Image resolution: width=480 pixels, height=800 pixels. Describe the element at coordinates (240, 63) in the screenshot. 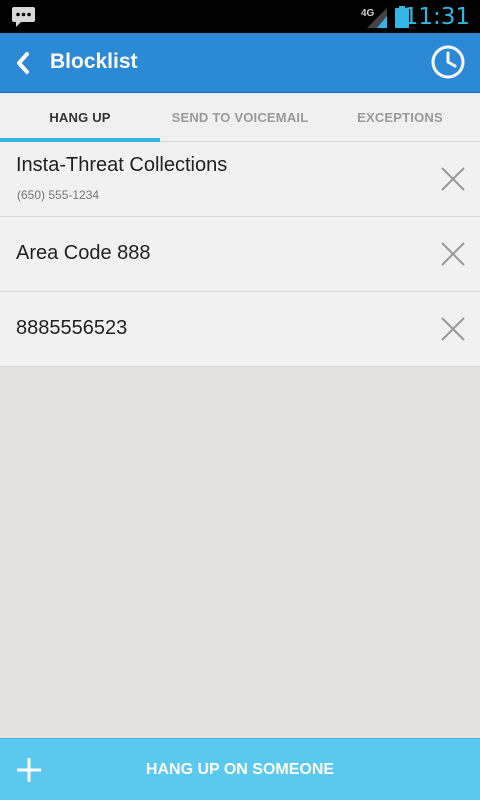

I see `action-bar: Blocklist` at that location.